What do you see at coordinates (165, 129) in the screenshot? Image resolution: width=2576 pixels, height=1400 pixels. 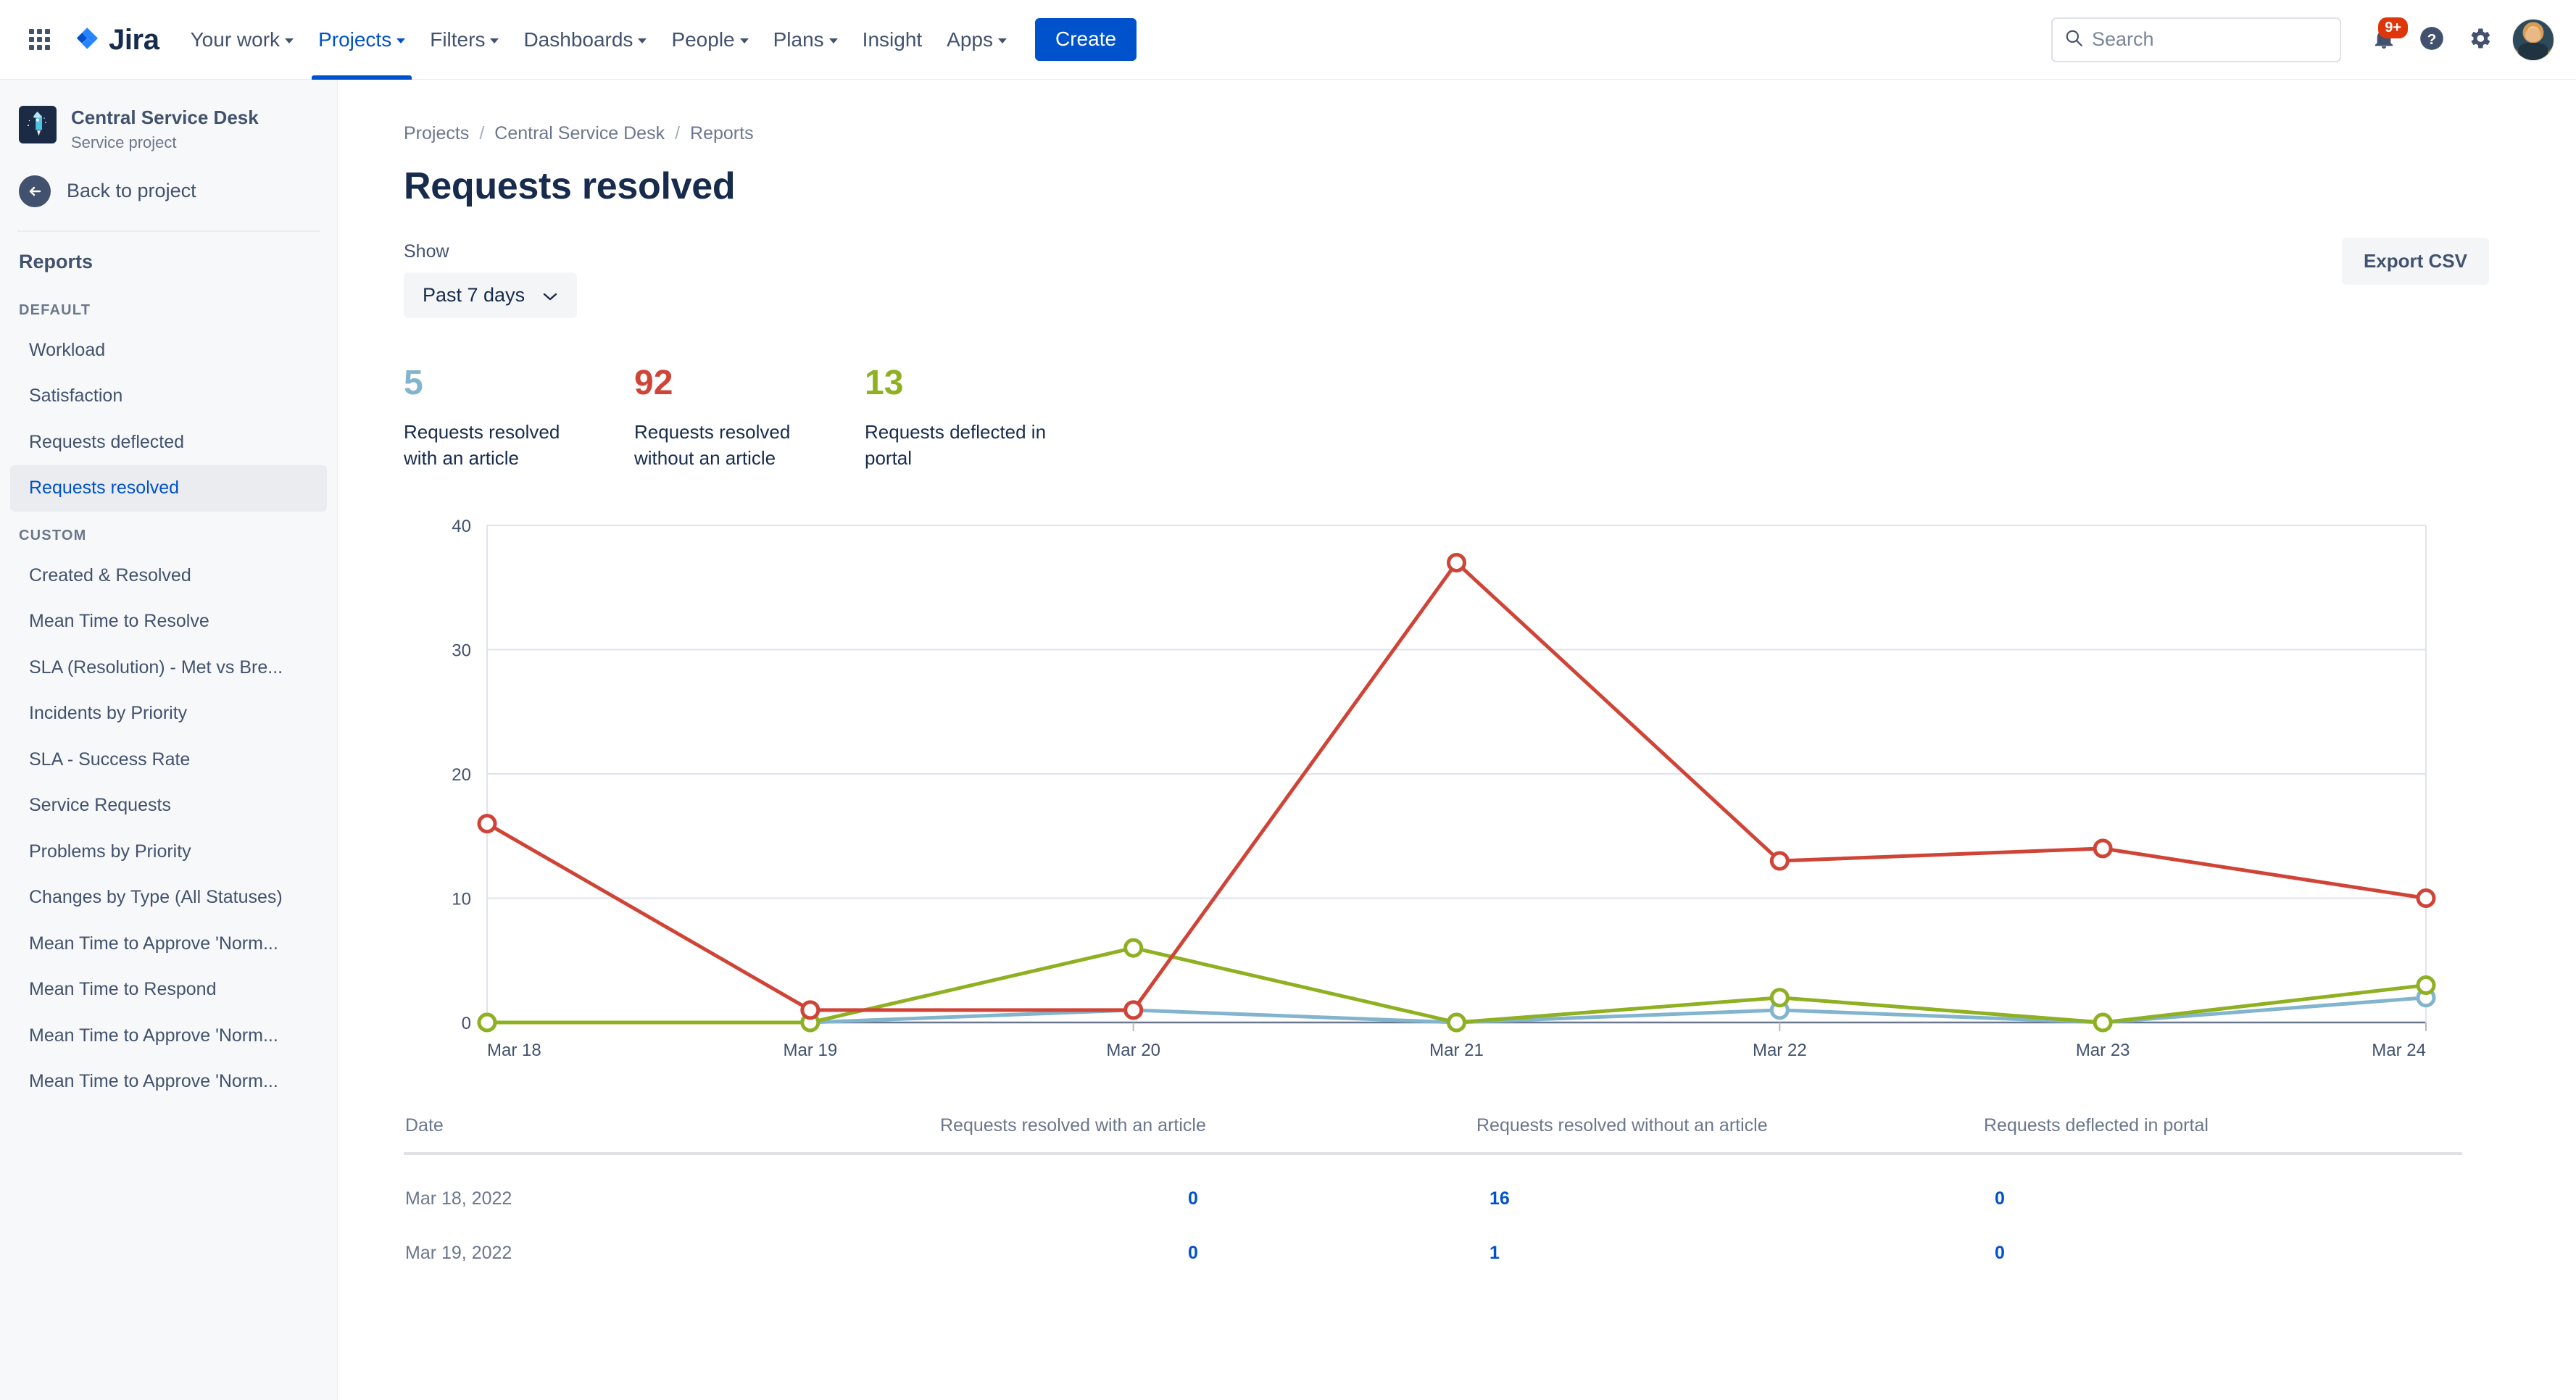 I see `project-header-text: Central Service Desk Service project` at bounding box center [165, 129].